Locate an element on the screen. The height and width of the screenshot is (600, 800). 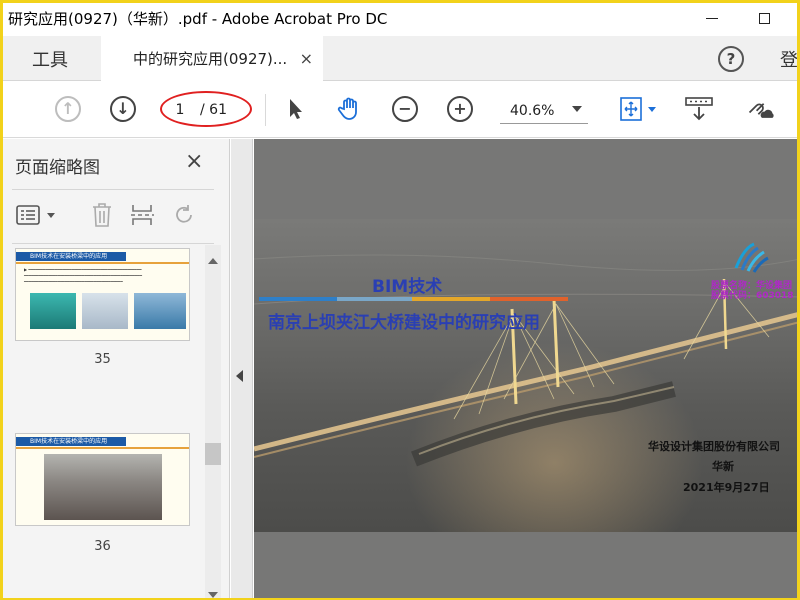
presentation-date: 2021年9月27日 is located at coordinates (726, 487).